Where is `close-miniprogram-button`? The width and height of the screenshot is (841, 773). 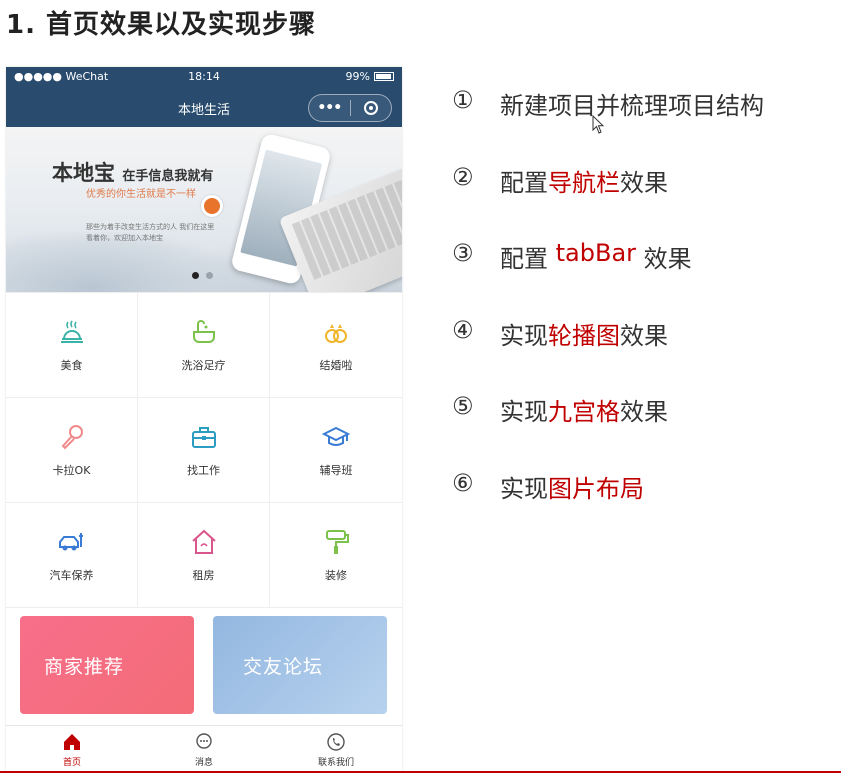
close-miniprogram-button is located at coordinates (370, 108).